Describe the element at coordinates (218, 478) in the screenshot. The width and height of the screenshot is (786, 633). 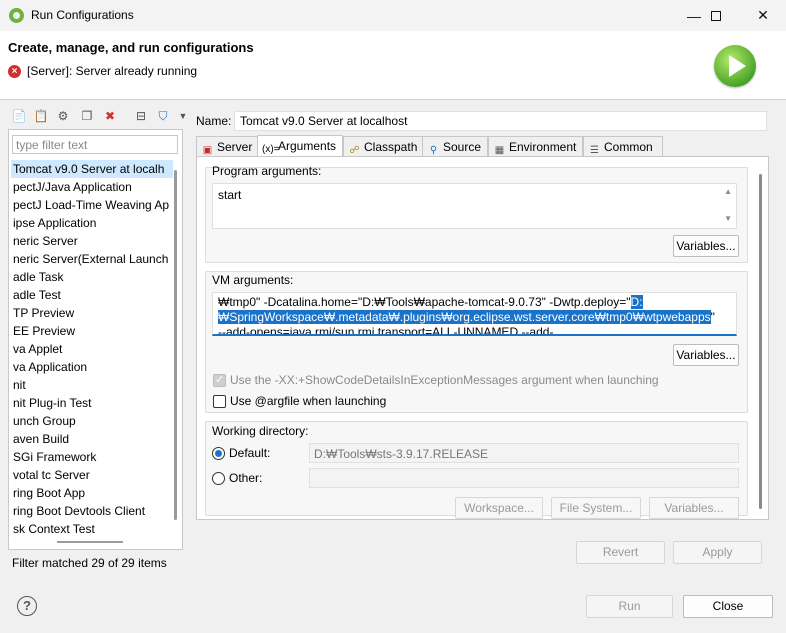
I see `other-radio` at that location.